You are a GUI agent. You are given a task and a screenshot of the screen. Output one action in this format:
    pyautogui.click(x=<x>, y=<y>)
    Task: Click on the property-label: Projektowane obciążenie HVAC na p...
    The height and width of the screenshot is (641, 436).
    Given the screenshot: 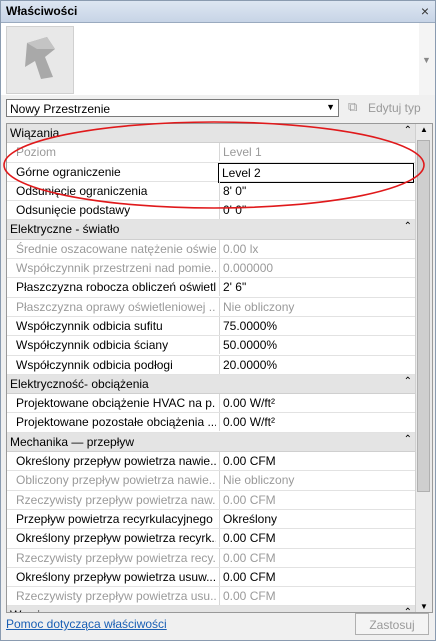 What is the action you would take?
    pyautogui.click(x=116, y=403)
    